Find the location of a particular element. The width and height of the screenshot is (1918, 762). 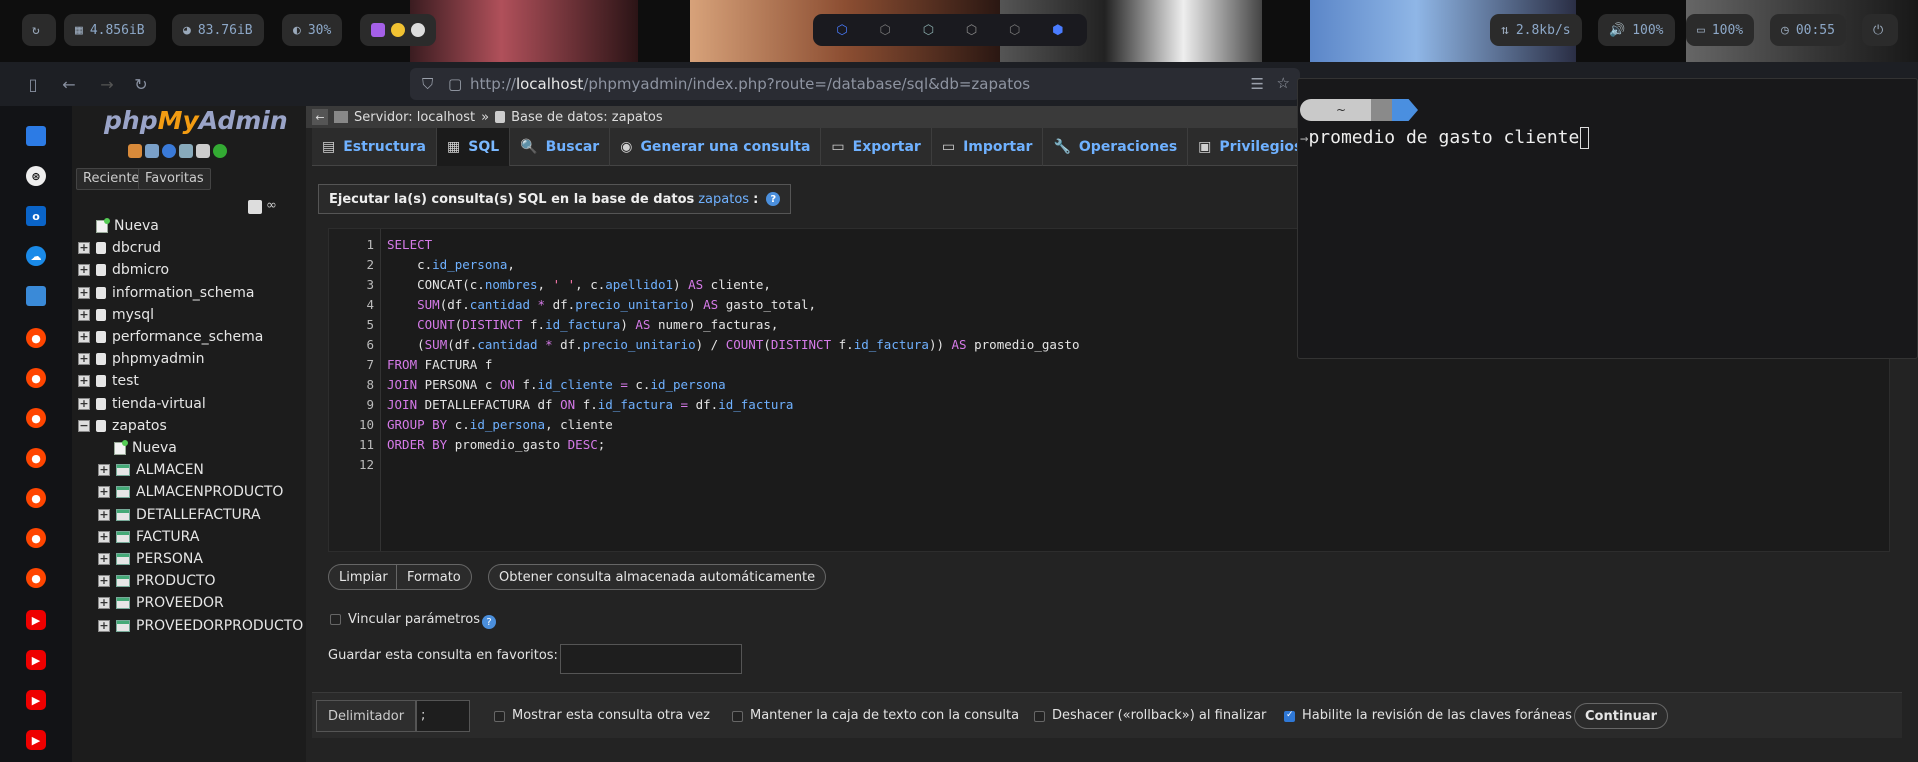

onedrive-icon: ☁ is located at coordinates (36, 256).